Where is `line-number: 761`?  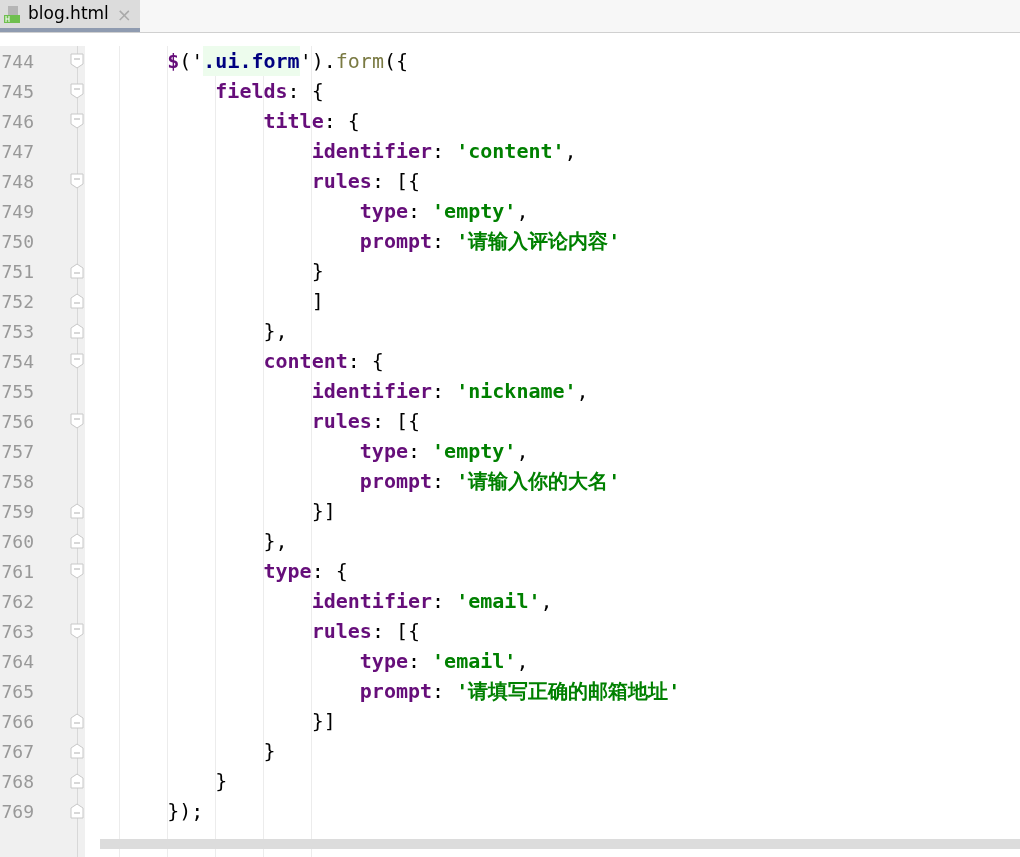
line-number: 761 is located at coordinates (17, 571).